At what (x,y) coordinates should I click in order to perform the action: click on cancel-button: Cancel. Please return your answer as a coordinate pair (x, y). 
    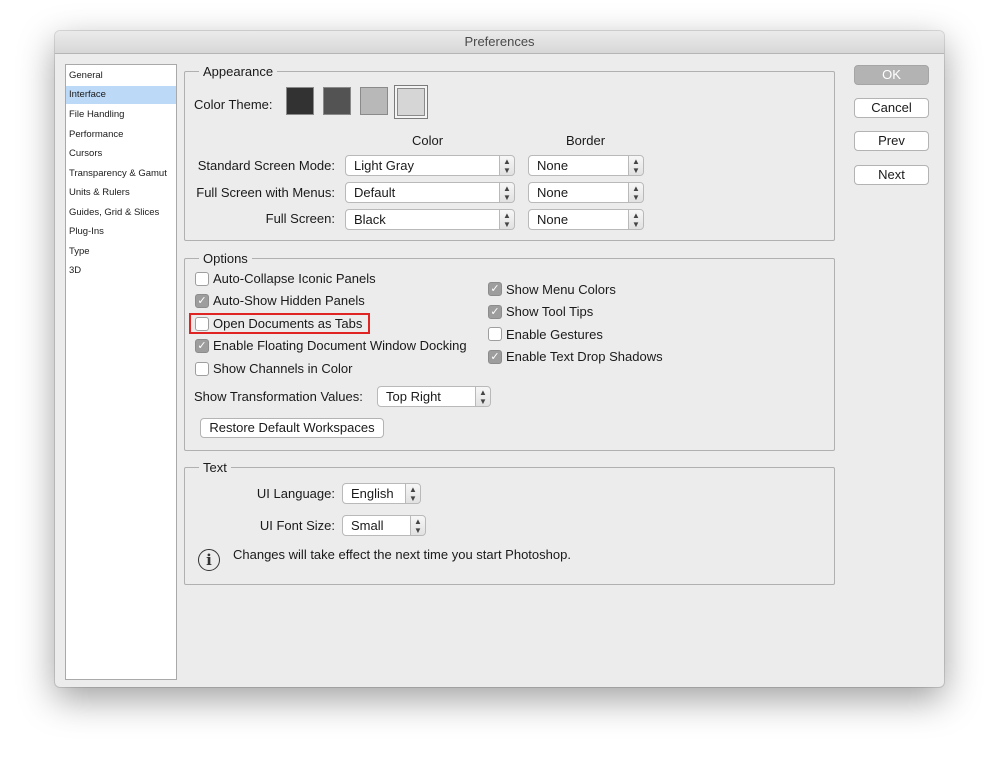
    Looking at the image, I should click on (891, 108).